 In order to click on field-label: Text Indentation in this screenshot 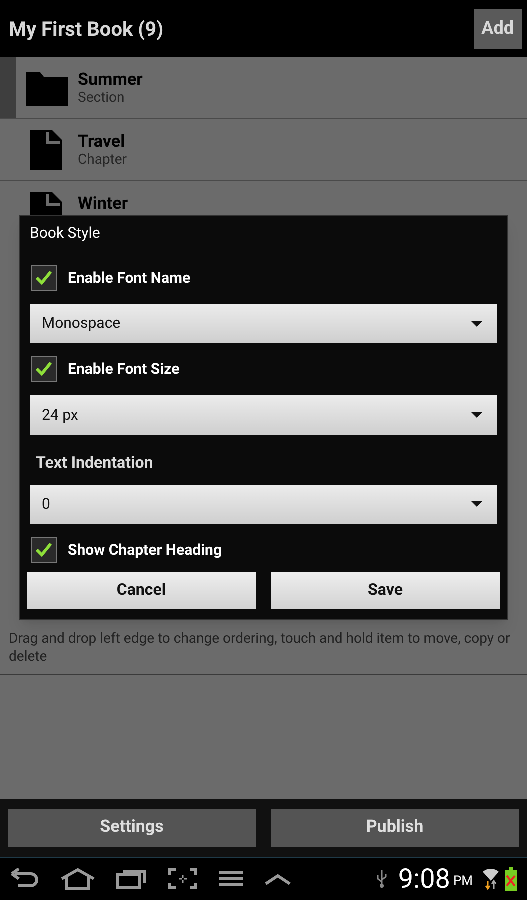, I will do `click(94, 463)`.